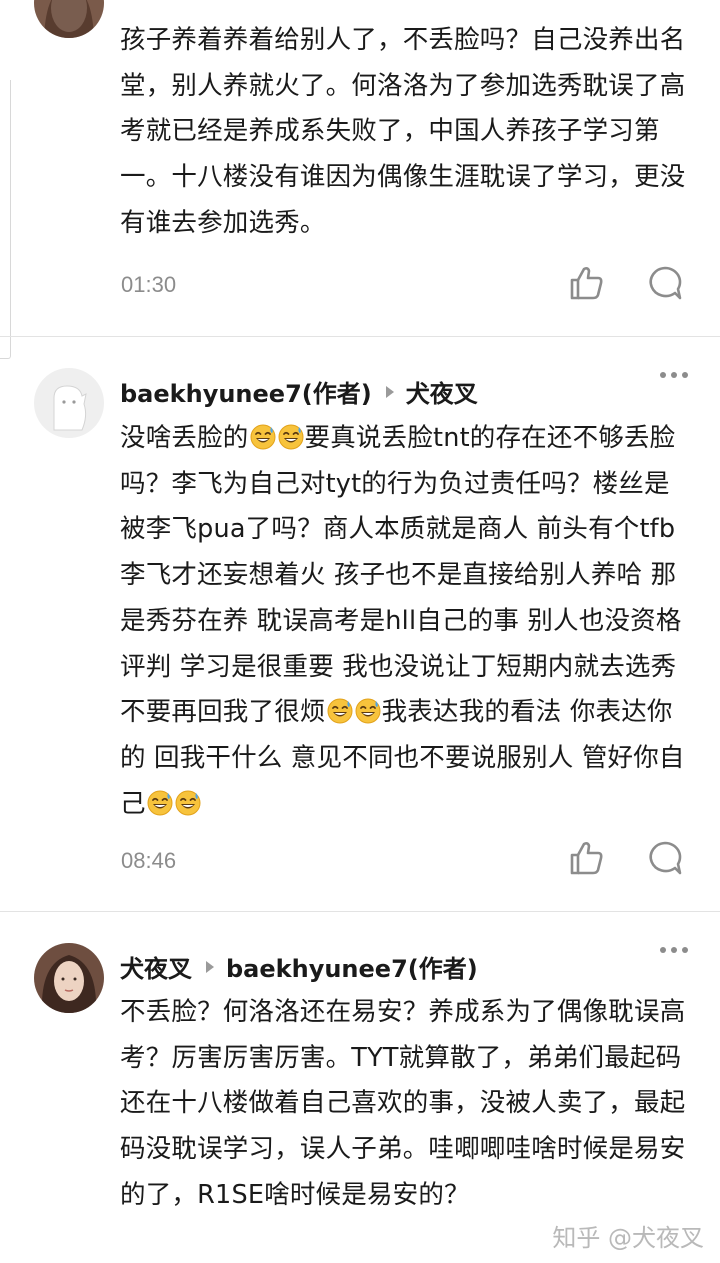  Describe the element at coordinates (5, 219) in the screenshot. I see `side-panel-edge` at that location.